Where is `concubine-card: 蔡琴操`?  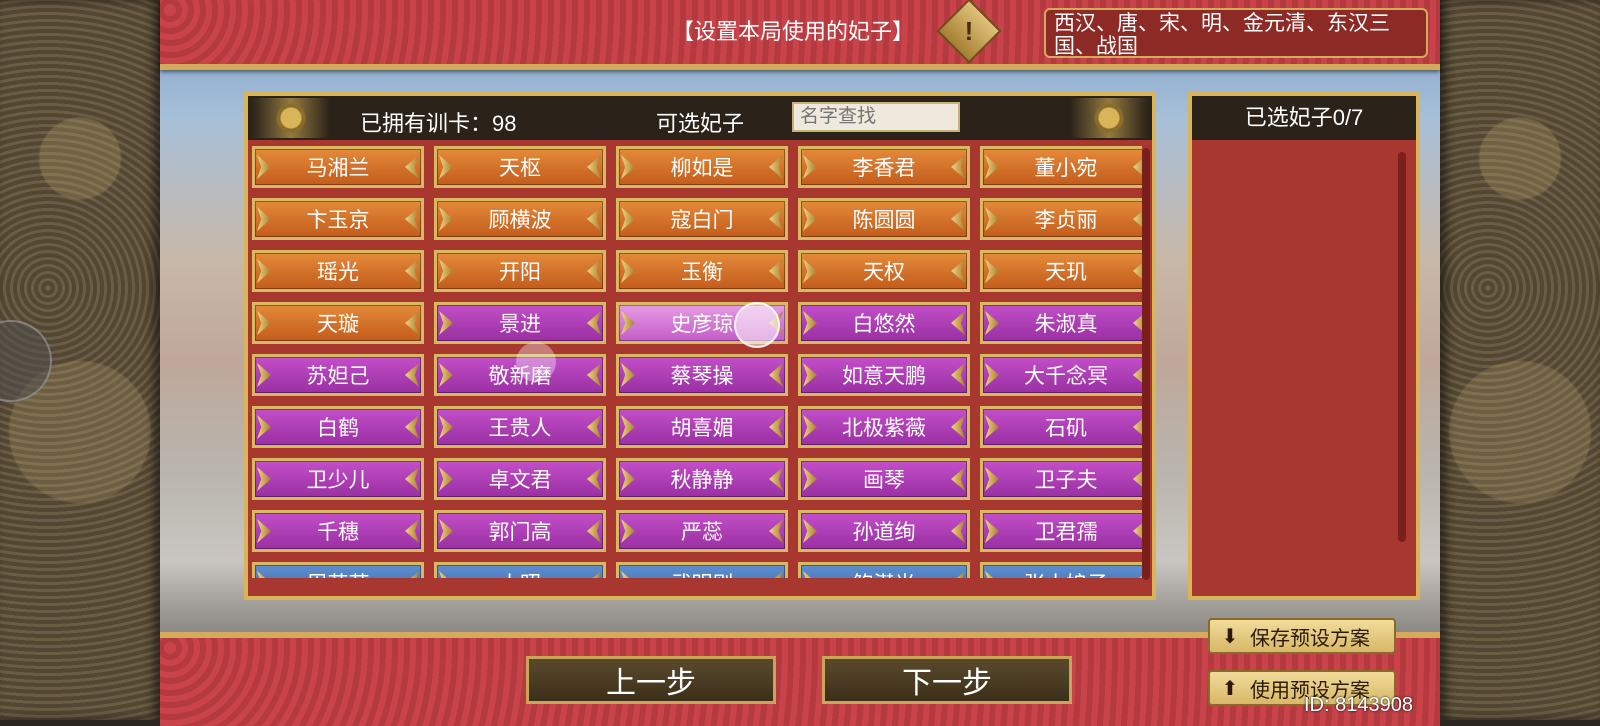
concubine-card: 蔡琴操 is located at coordinates (702, 375).